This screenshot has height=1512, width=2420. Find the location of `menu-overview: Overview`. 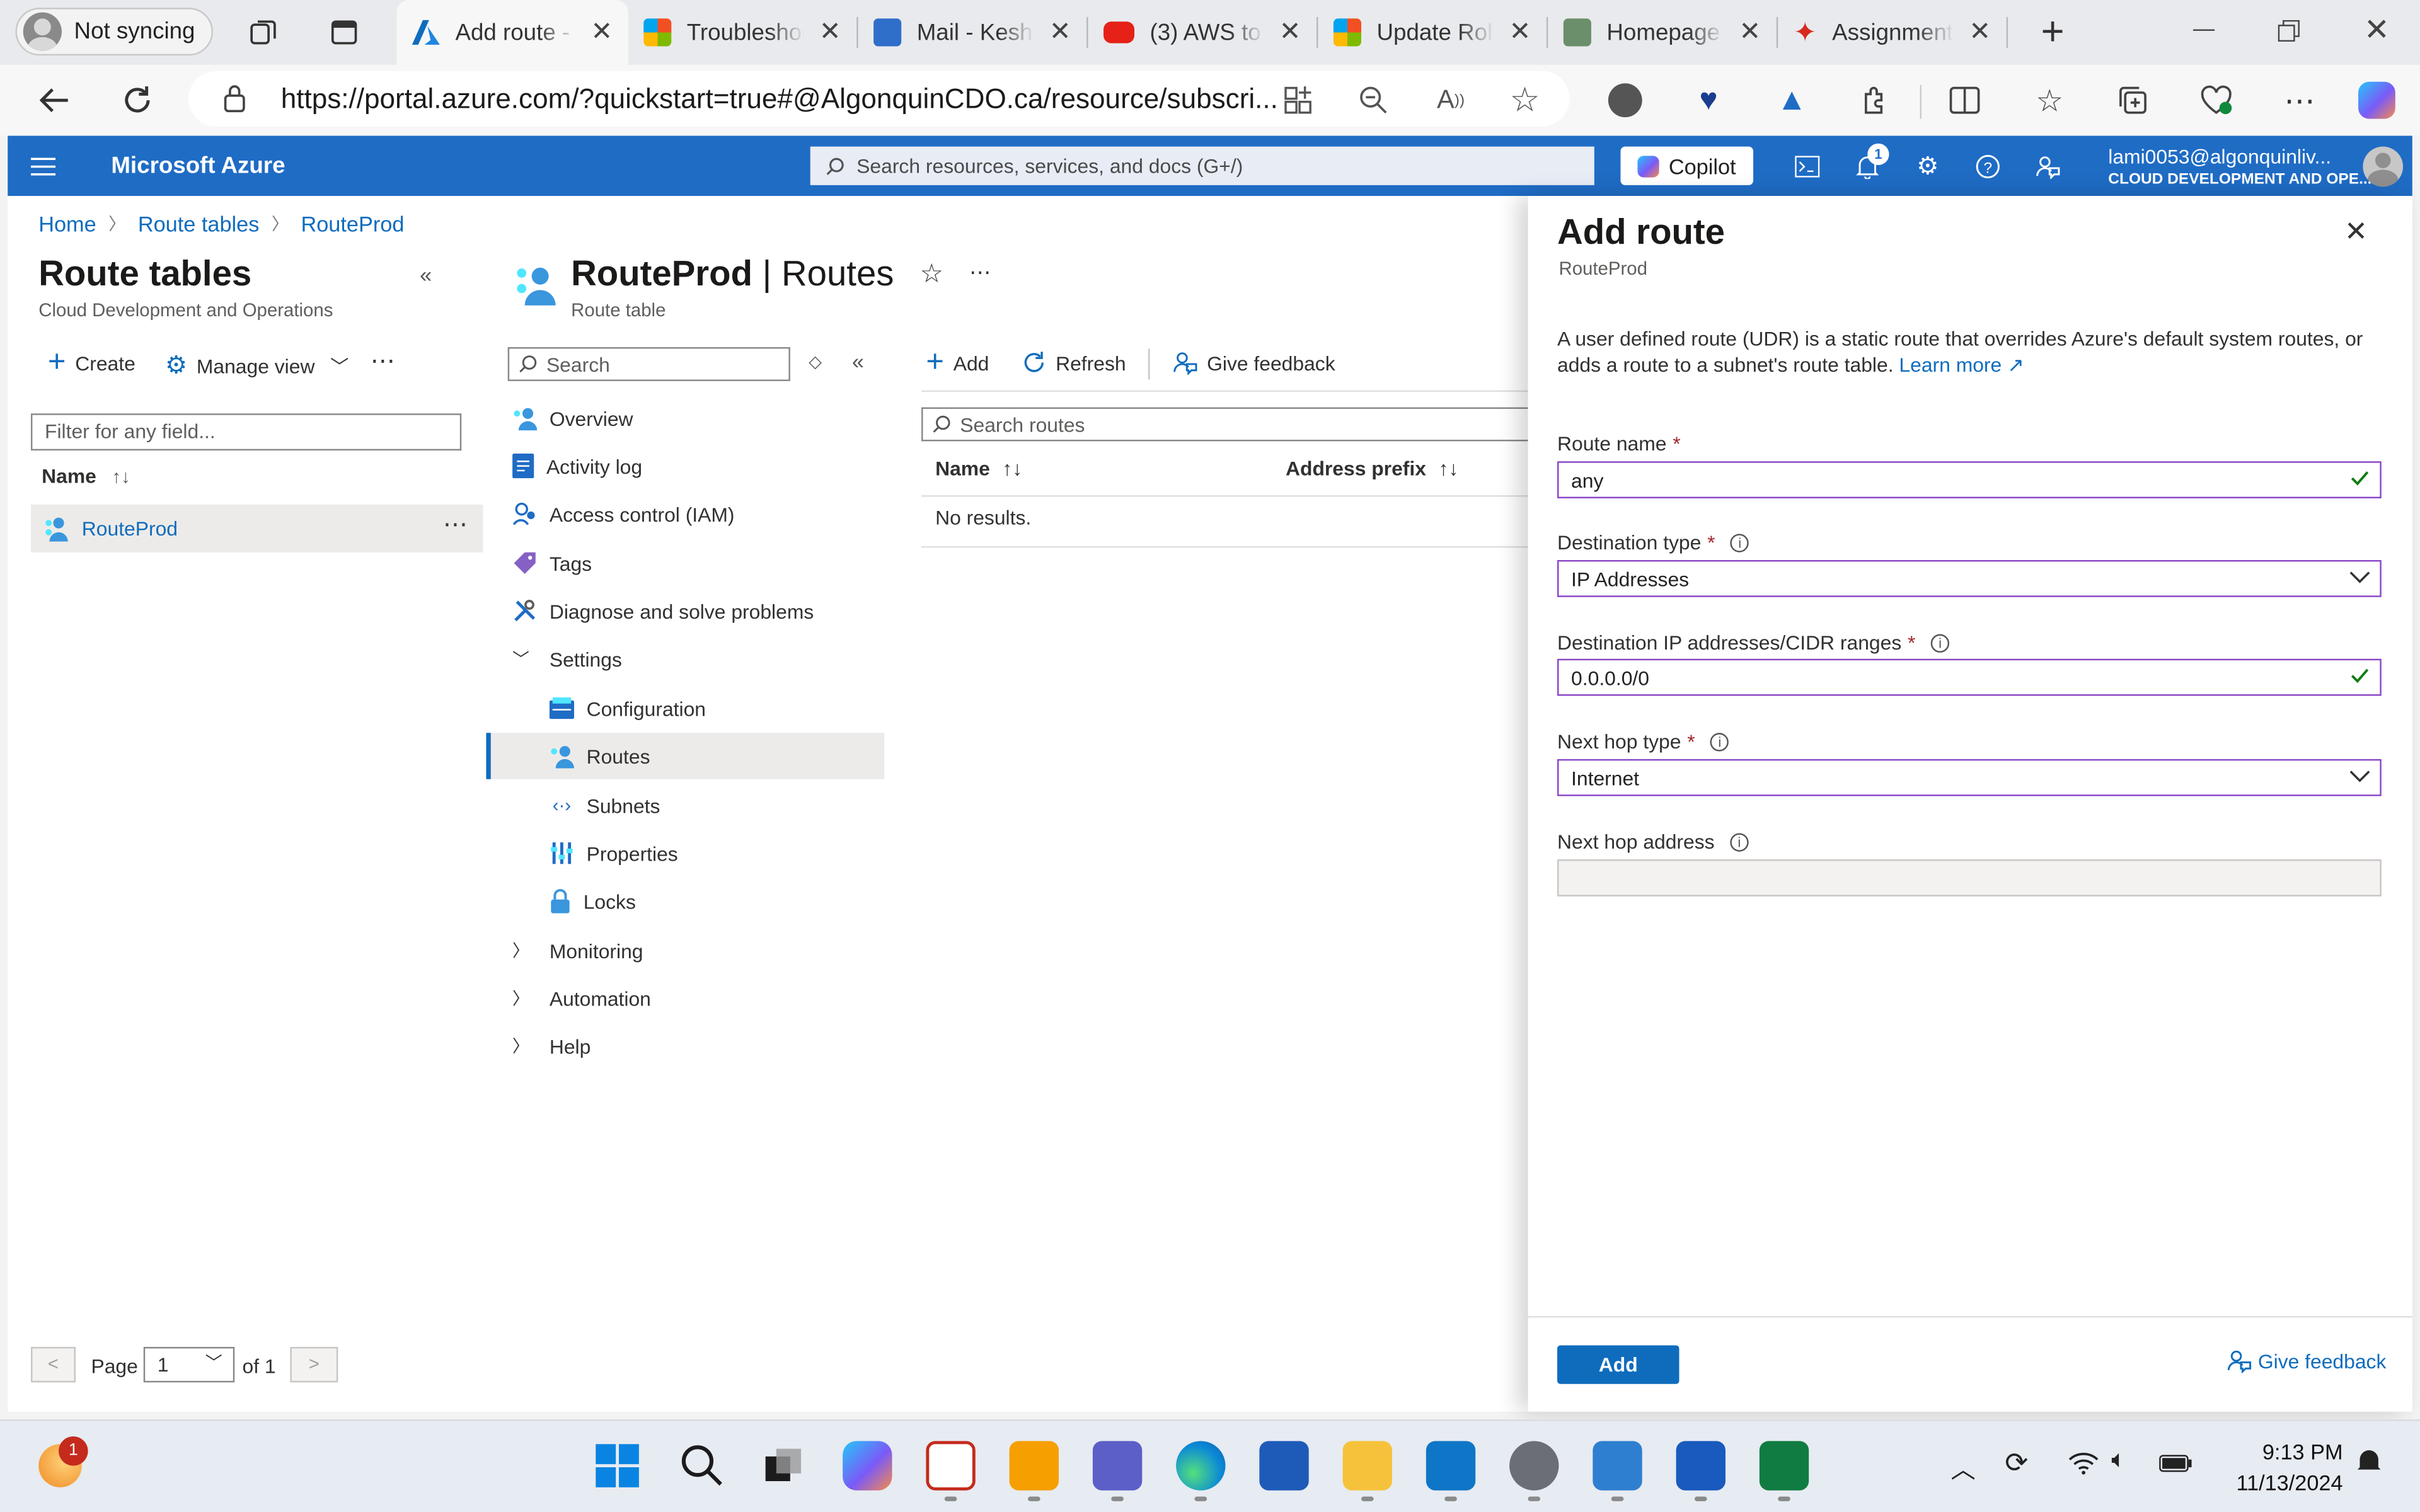

menu-overview: Overview is located at coordinates (572, 418).